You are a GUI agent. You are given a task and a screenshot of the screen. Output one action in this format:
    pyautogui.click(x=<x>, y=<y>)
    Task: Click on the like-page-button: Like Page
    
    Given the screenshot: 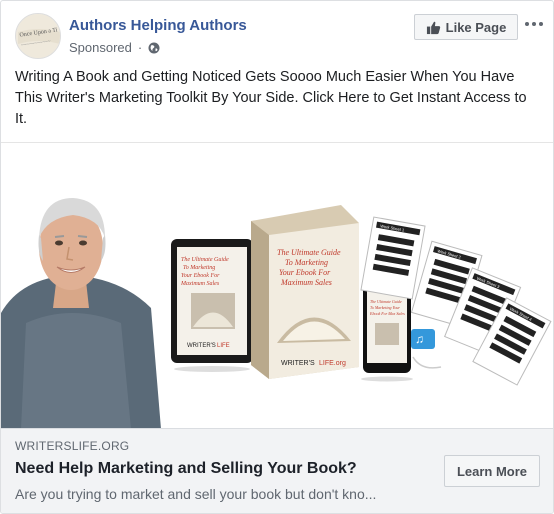 What is the action you would take?
    pyautogui.click(x=466, y=27)
    